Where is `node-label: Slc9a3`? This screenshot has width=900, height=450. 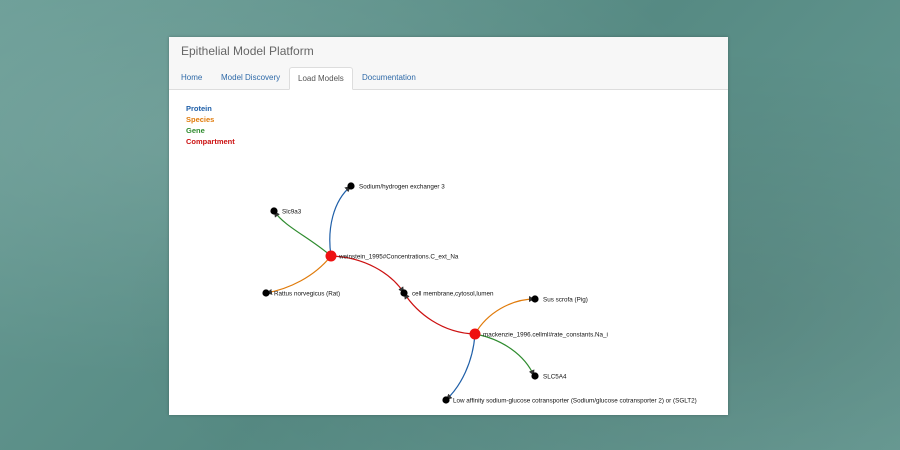
node-label: Slc9a3 is located at coordinates (292, 212).